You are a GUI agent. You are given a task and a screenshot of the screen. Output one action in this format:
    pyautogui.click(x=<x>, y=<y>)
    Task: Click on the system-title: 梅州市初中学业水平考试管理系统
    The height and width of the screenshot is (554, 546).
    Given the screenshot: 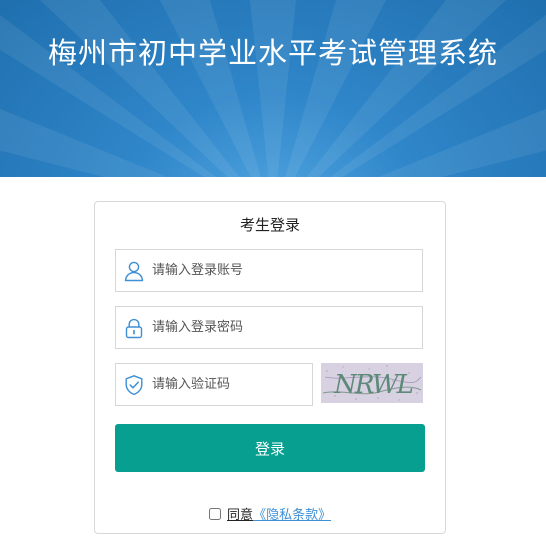 What is the action you would take?
    pyautogui.click(x=272, y=53)
    